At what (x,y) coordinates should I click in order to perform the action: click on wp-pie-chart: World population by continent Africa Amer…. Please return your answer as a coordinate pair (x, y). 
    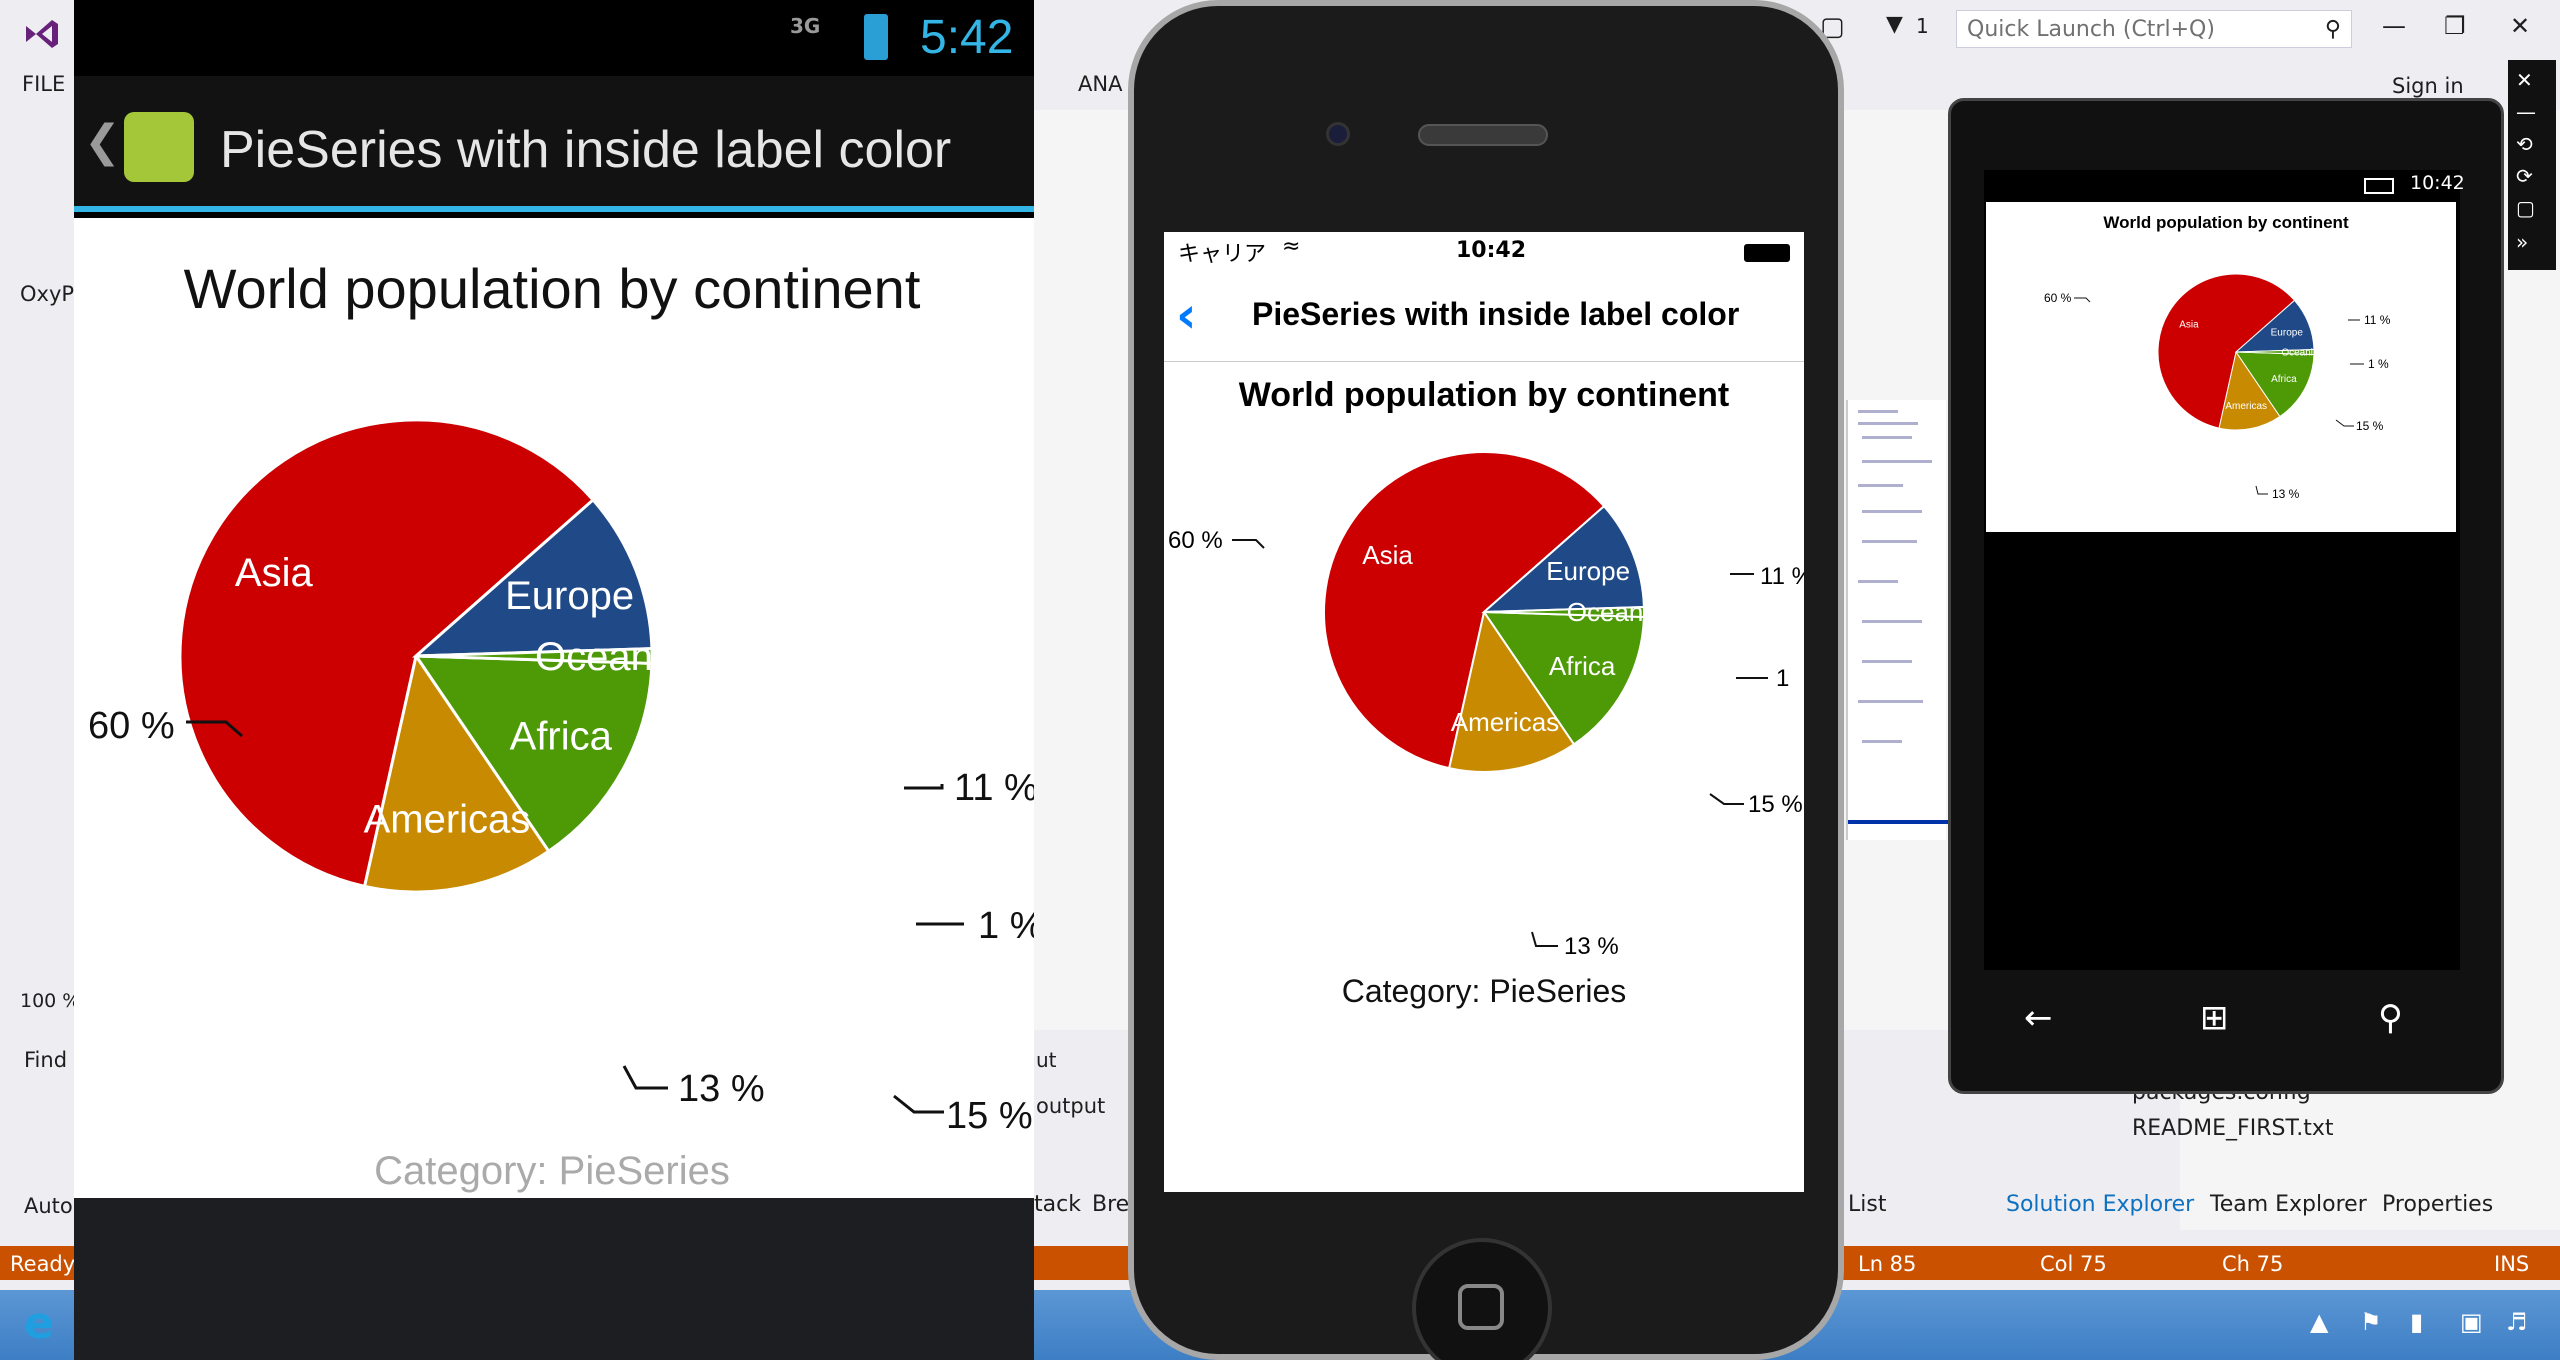
    Looking at the image, I should click on (2221, 367).